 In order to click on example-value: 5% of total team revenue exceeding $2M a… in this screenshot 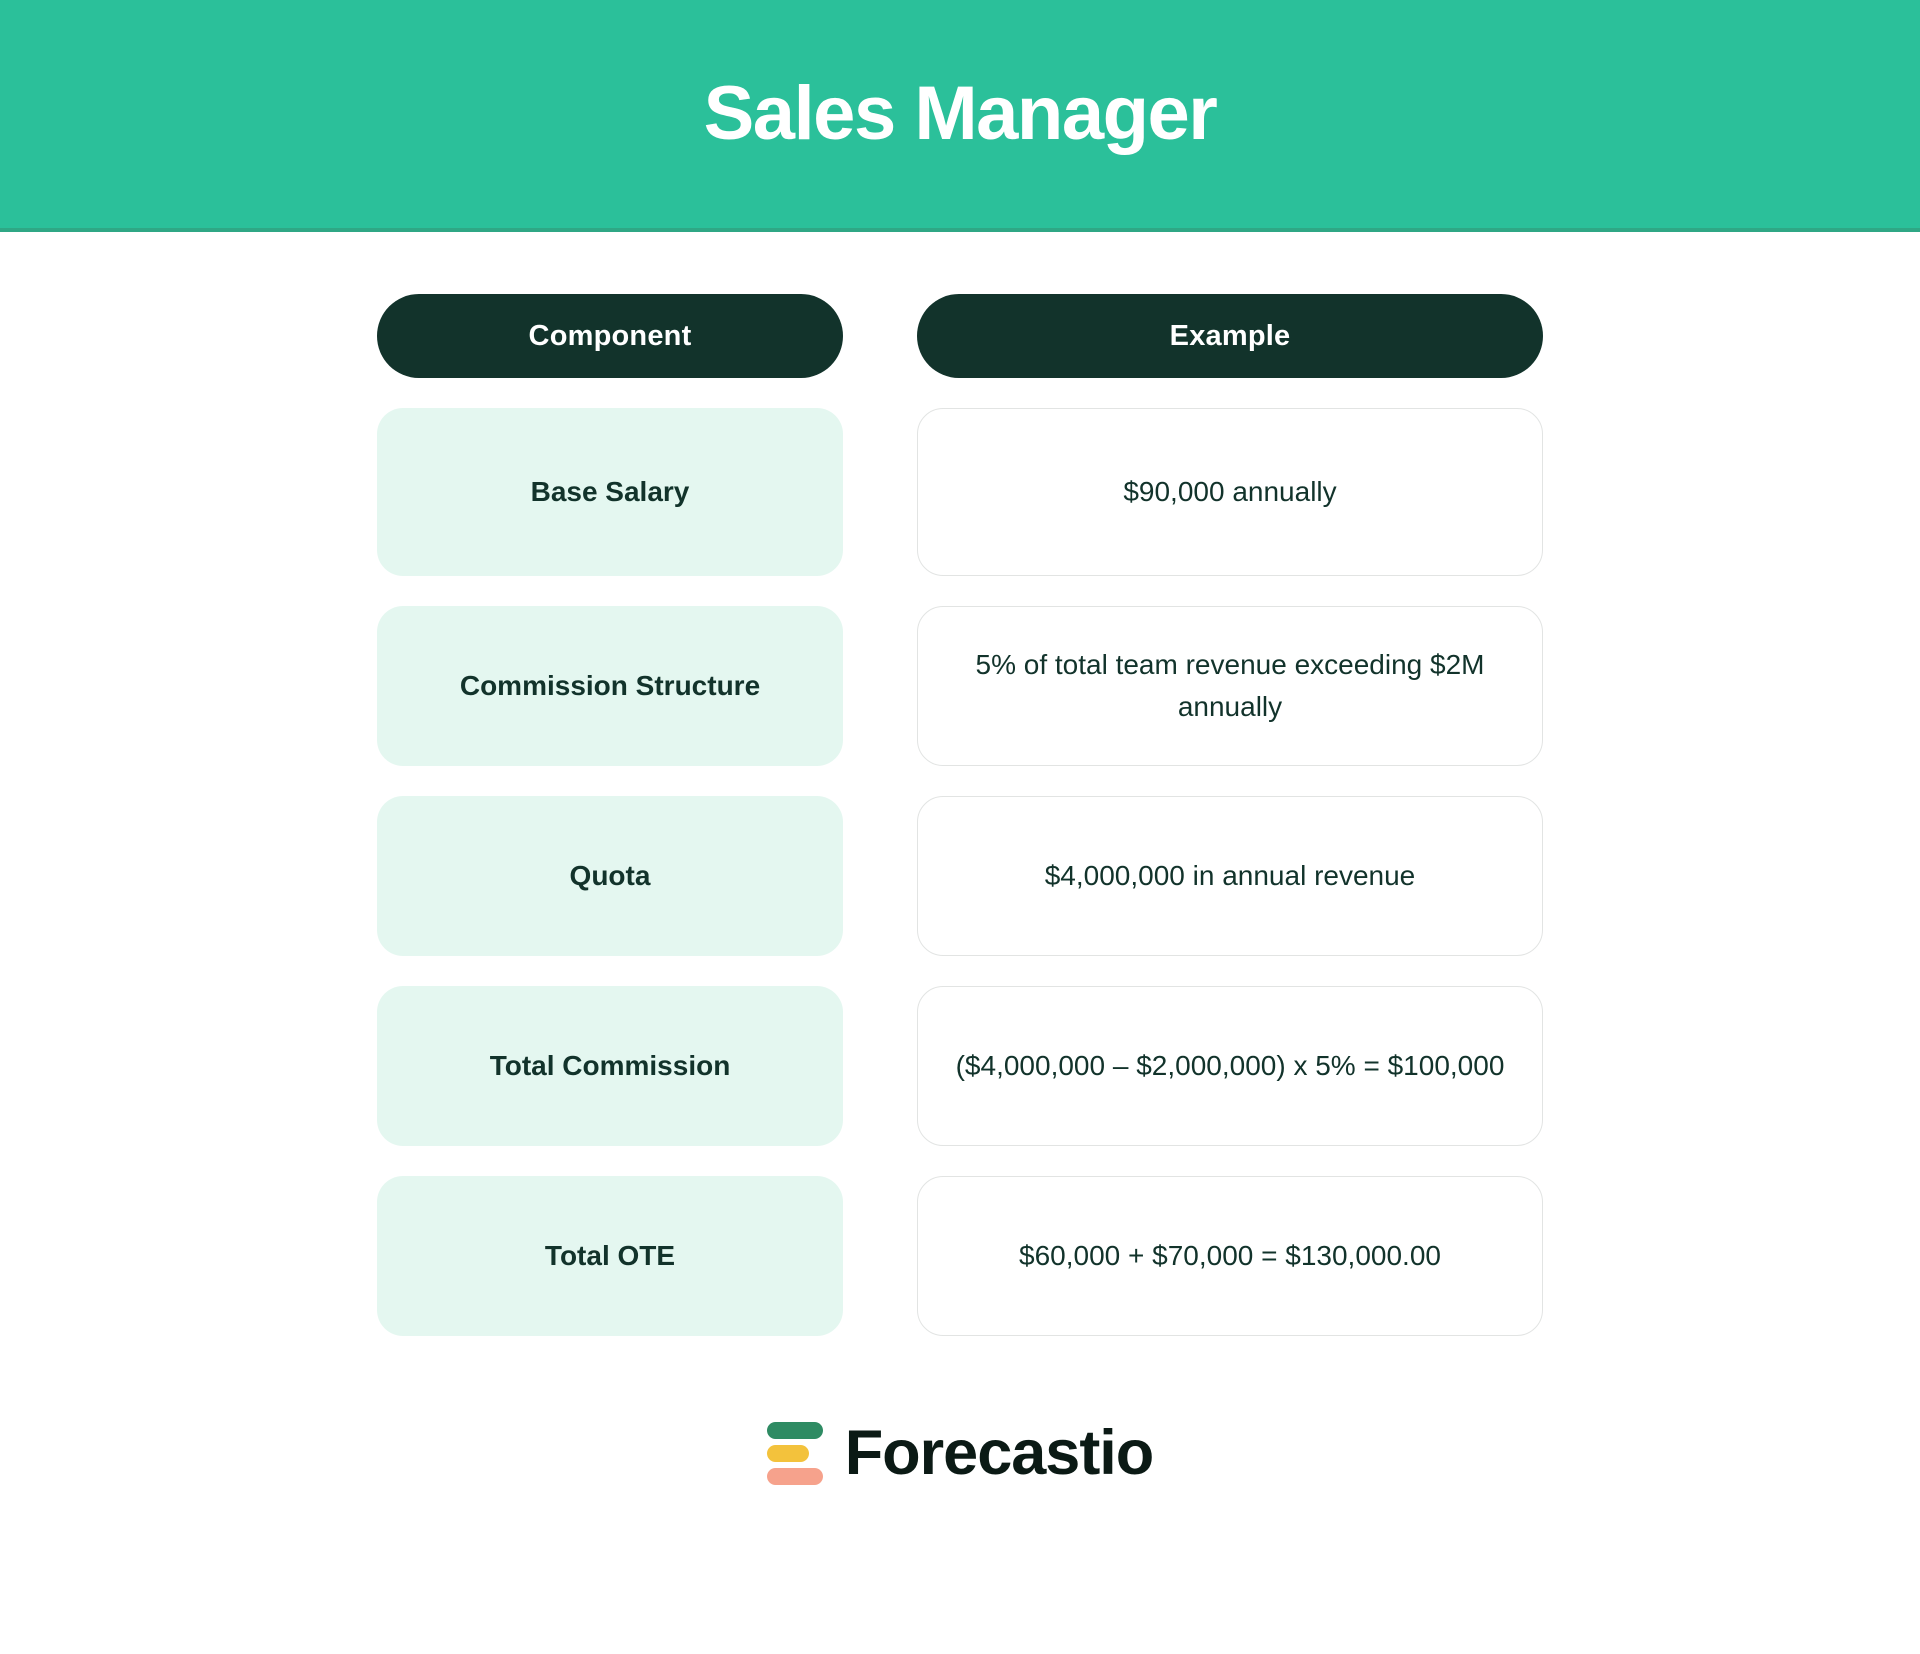, I will do `click(1230, 686)`.